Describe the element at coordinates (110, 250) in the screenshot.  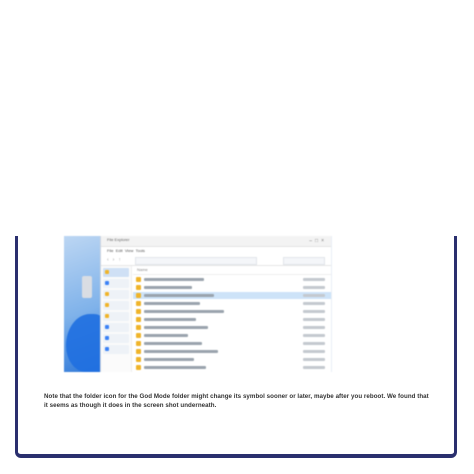
I see `menu-file: File` at that location.